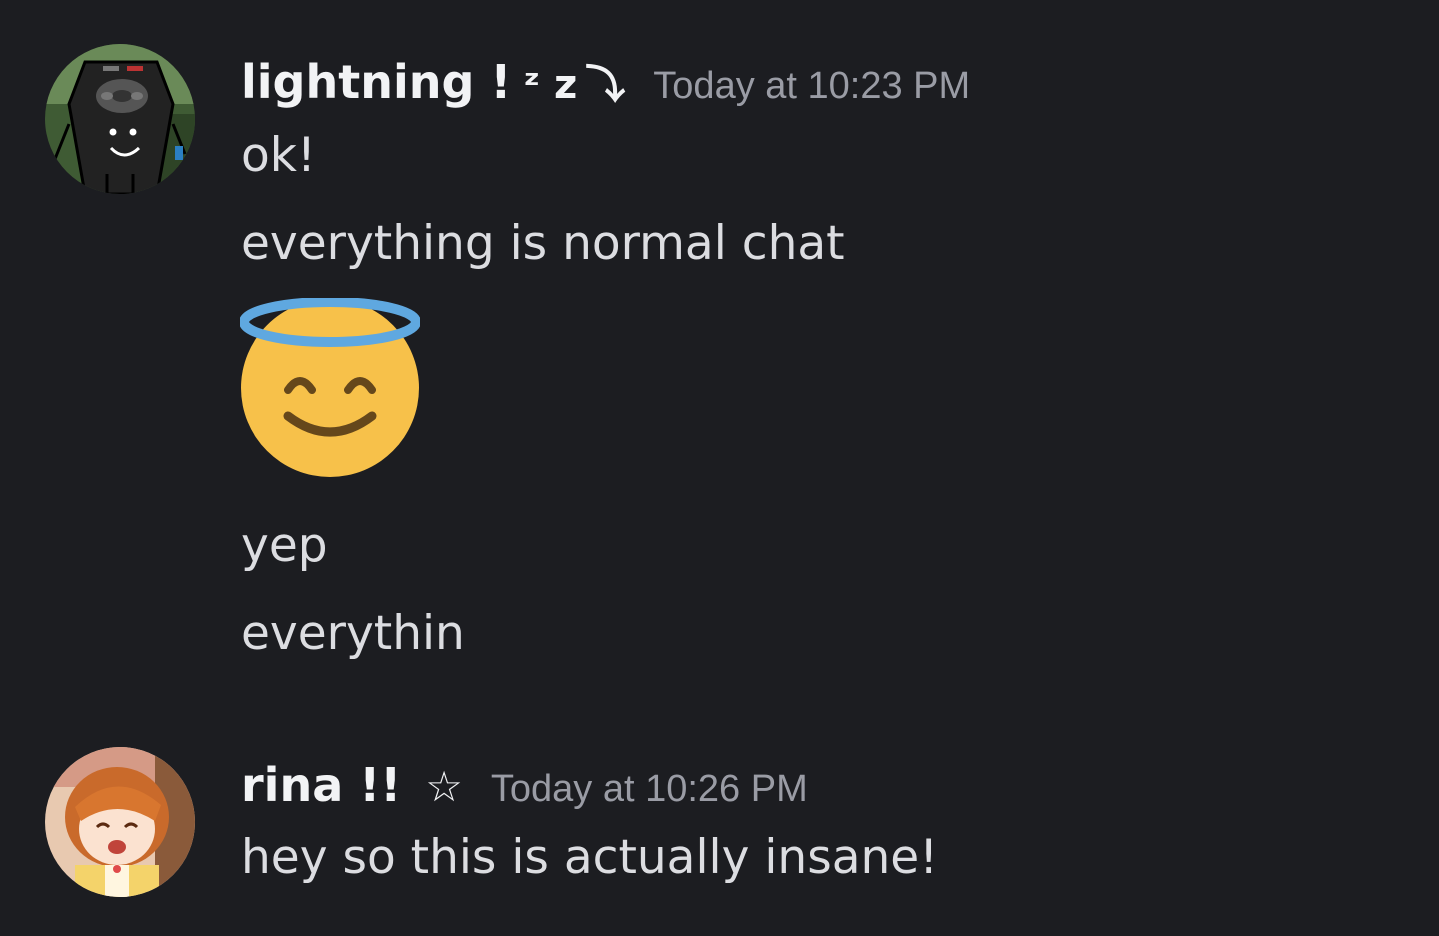 The image size is (1439, 936). What do you see at coordinates (330, 387) in the screenshot?
I see `smiling-face-with-halo-icon` at bounding box center [330, 387].